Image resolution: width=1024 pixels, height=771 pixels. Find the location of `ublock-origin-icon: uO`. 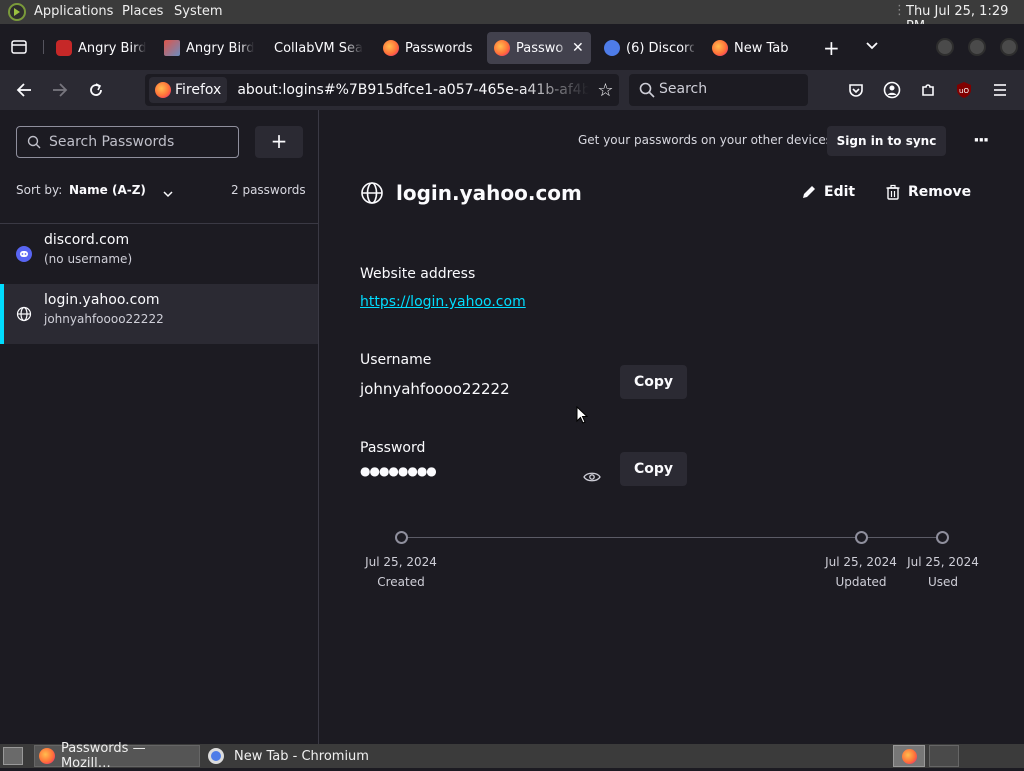

ublock-origin-icon: uO is located at coordinates (964, 90).